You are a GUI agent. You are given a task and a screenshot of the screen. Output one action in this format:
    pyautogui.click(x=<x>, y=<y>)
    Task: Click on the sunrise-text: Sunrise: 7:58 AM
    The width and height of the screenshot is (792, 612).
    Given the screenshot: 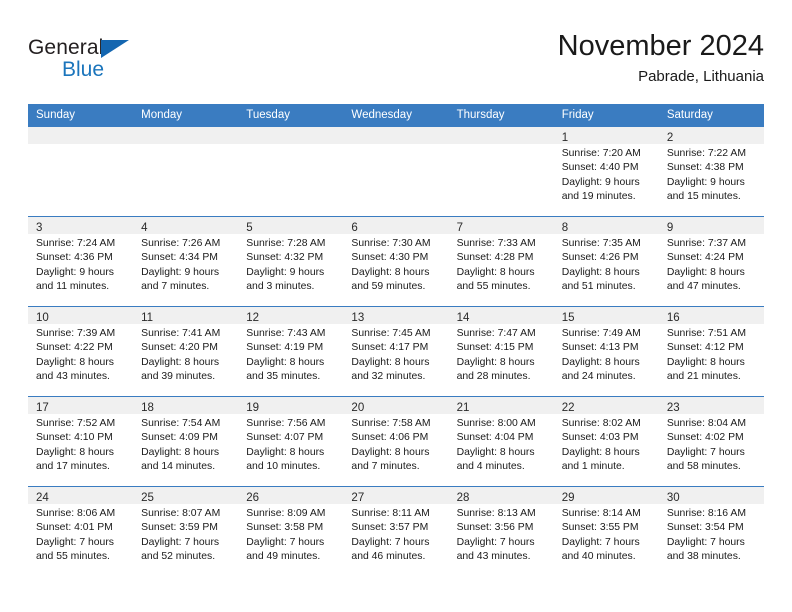 What is the action you would take?
    pyautogui.click(x=391, y=423)
    